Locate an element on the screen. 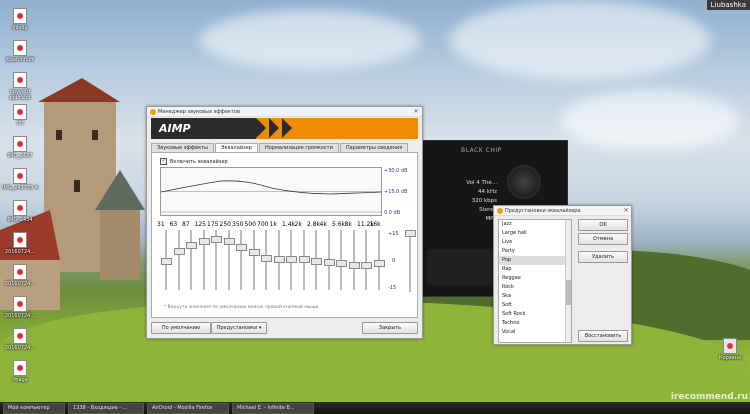 The image size is (750, 414). desktop-icon: ??? is located at coordinates (20, 115).